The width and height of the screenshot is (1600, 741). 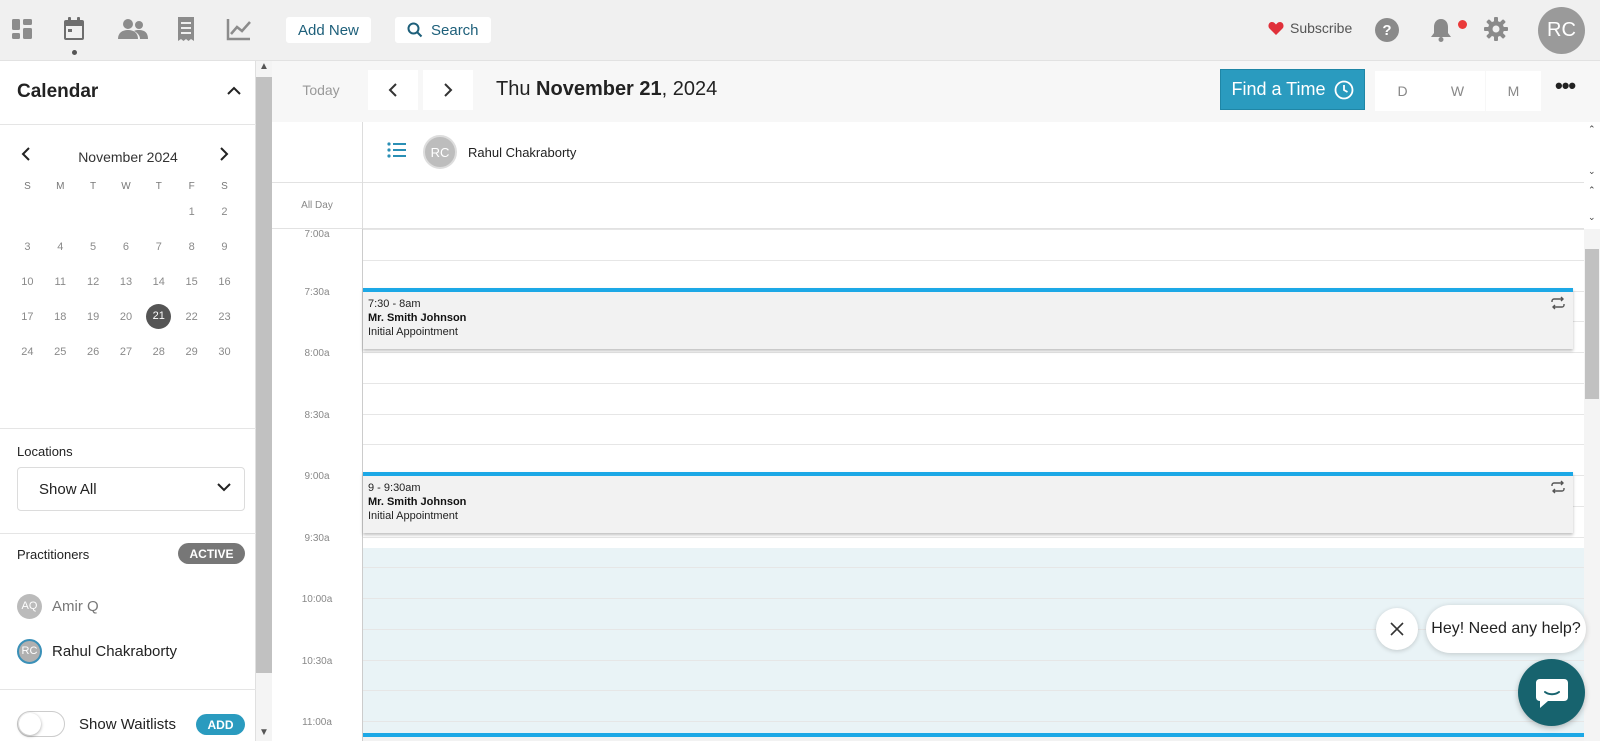 What do you see at coordinates (1506, 629) in the screenshot?
I see `chat-prompt-bubble: Hey! Need any help?` at bounding box center [1506, 629].